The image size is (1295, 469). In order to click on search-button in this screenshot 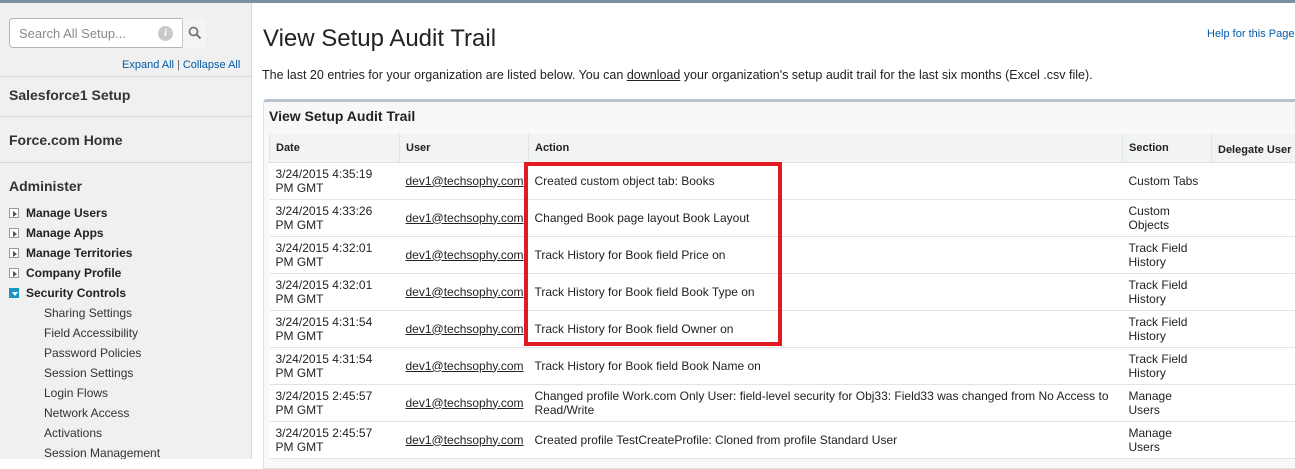, I will do `click(194, 33)`.